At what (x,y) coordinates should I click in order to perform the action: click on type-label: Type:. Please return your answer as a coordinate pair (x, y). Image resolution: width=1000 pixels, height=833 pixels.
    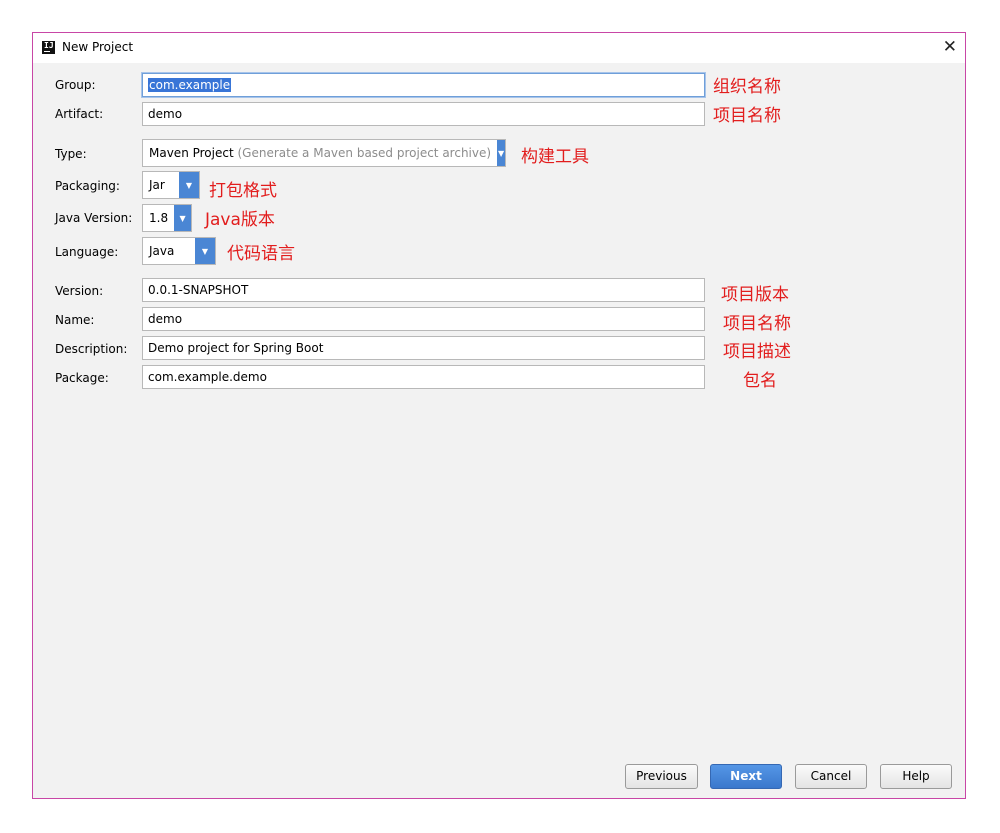
    Looking at the image, I should click on (71, 154).